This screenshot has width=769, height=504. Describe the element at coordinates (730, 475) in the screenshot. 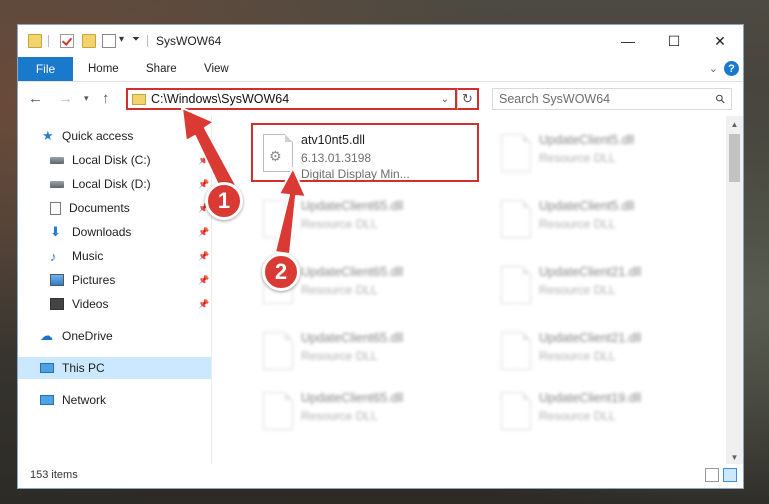

I see `tiles-view-icon` at that location.